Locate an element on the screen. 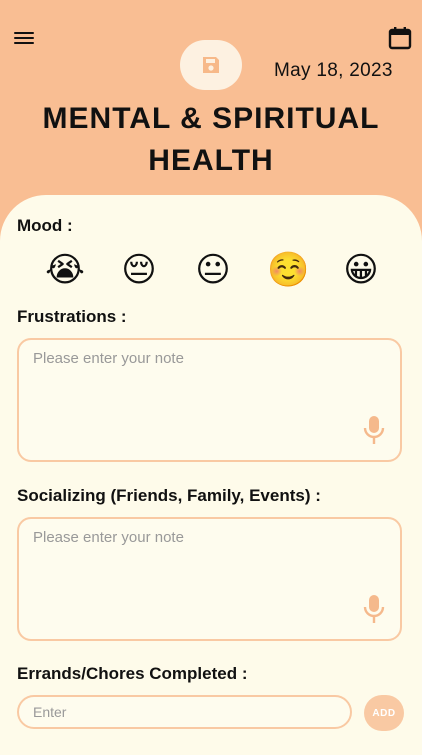  frustrations-field is located at coordinates (209, 400).